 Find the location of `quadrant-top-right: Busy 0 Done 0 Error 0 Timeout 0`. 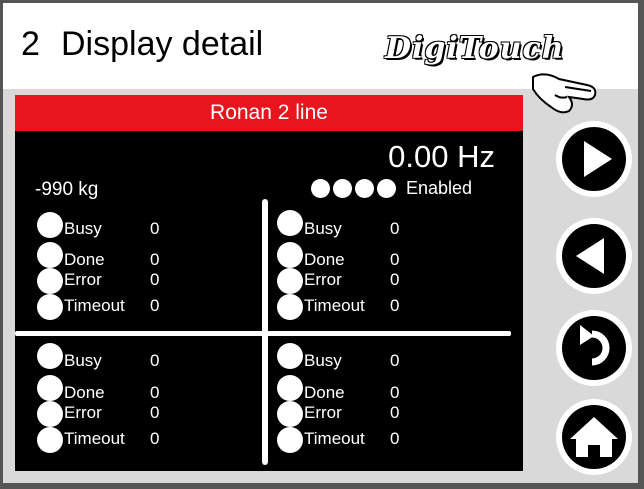

quadrant-top-right: Busy 0 Done 0 Error 0 Timeout 0 is located at coordinates (383, 270).